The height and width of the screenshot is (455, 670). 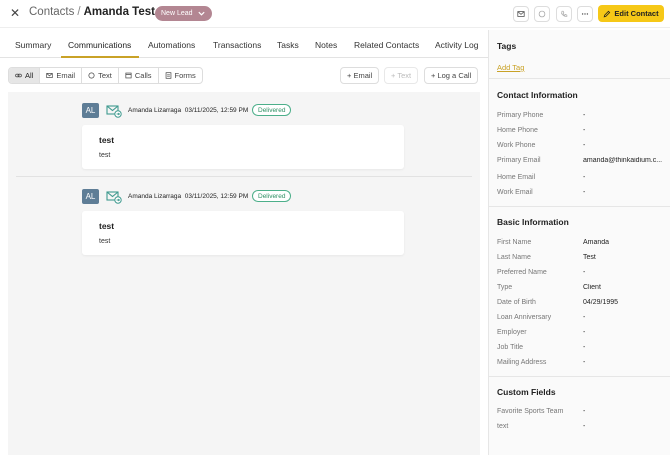 What do you see at coordinates (143, 75) in the screenshot?
I see `filter-calls-label: Calls` at bounding box center [143, 75].